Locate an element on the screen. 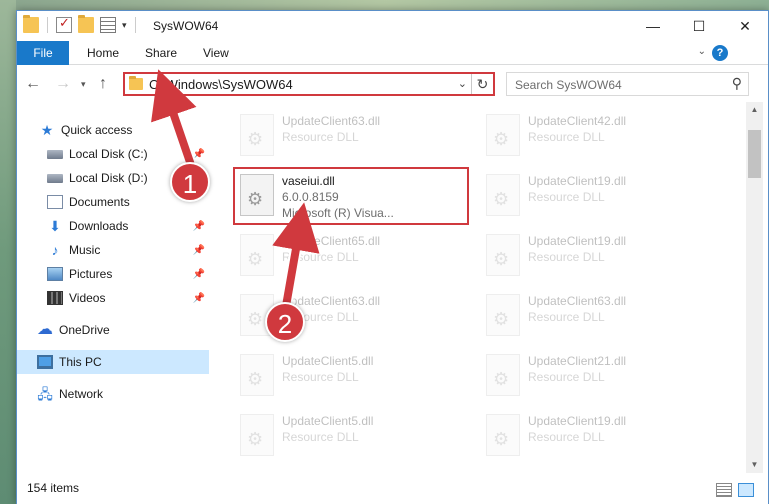  tab-file: File is located at coordinates (43, 53).